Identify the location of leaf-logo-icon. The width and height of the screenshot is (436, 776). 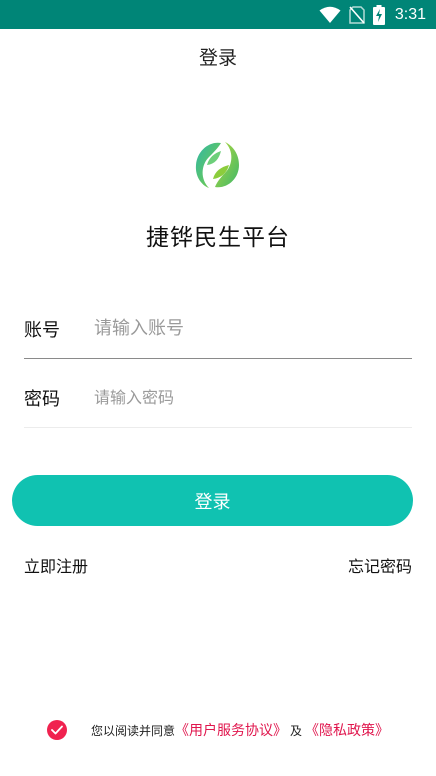
(217, 165).